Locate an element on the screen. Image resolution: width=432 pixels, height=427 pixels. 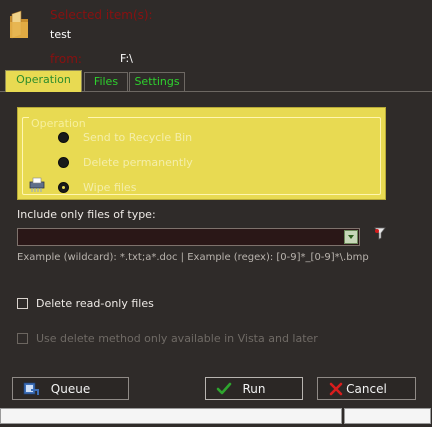
run-button: Run is located at coordinates (254, 388).